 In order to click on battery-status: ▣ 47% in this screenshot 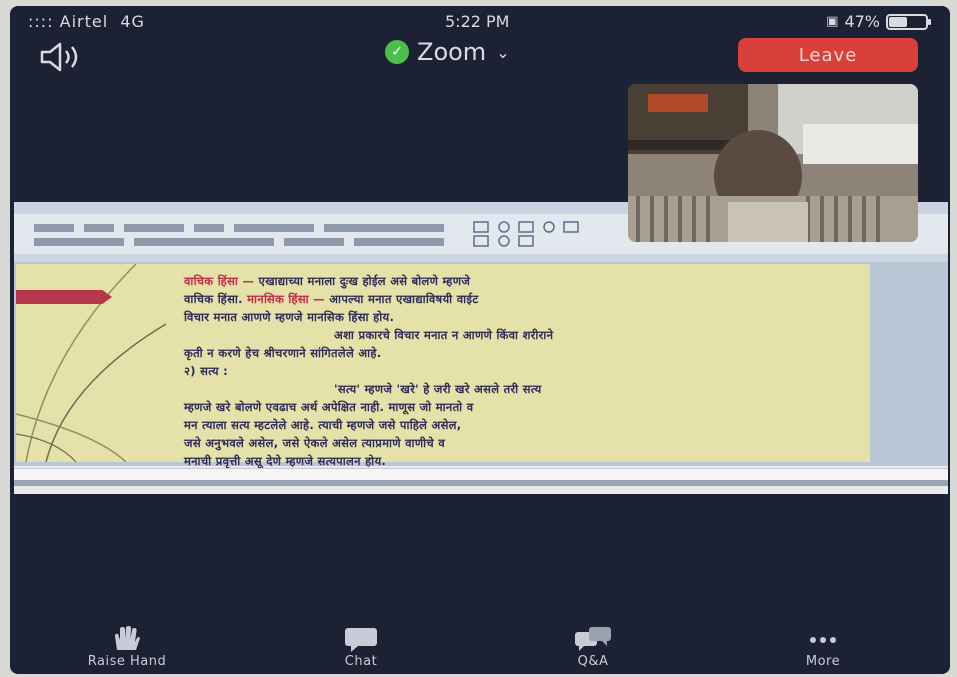, I will do `click(878, 21)`.